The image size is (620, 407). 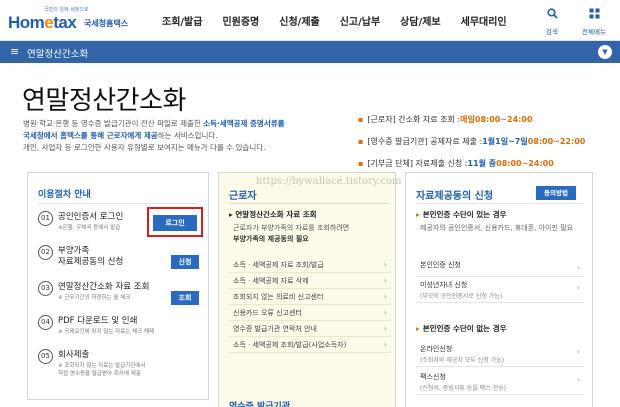 I want to click on grid-menu-icon, so click(x=594, y=15).